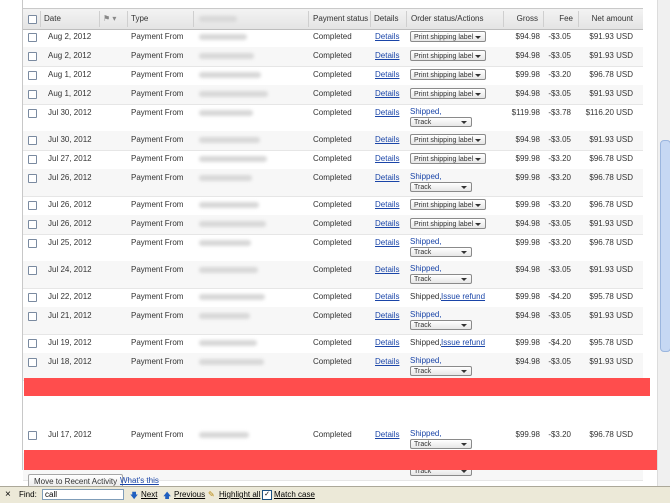 This screenshot has width=670, height=504. Describe the element at coordinates (337, 387) in the screenshot. I see `redaction-bar` at that location.